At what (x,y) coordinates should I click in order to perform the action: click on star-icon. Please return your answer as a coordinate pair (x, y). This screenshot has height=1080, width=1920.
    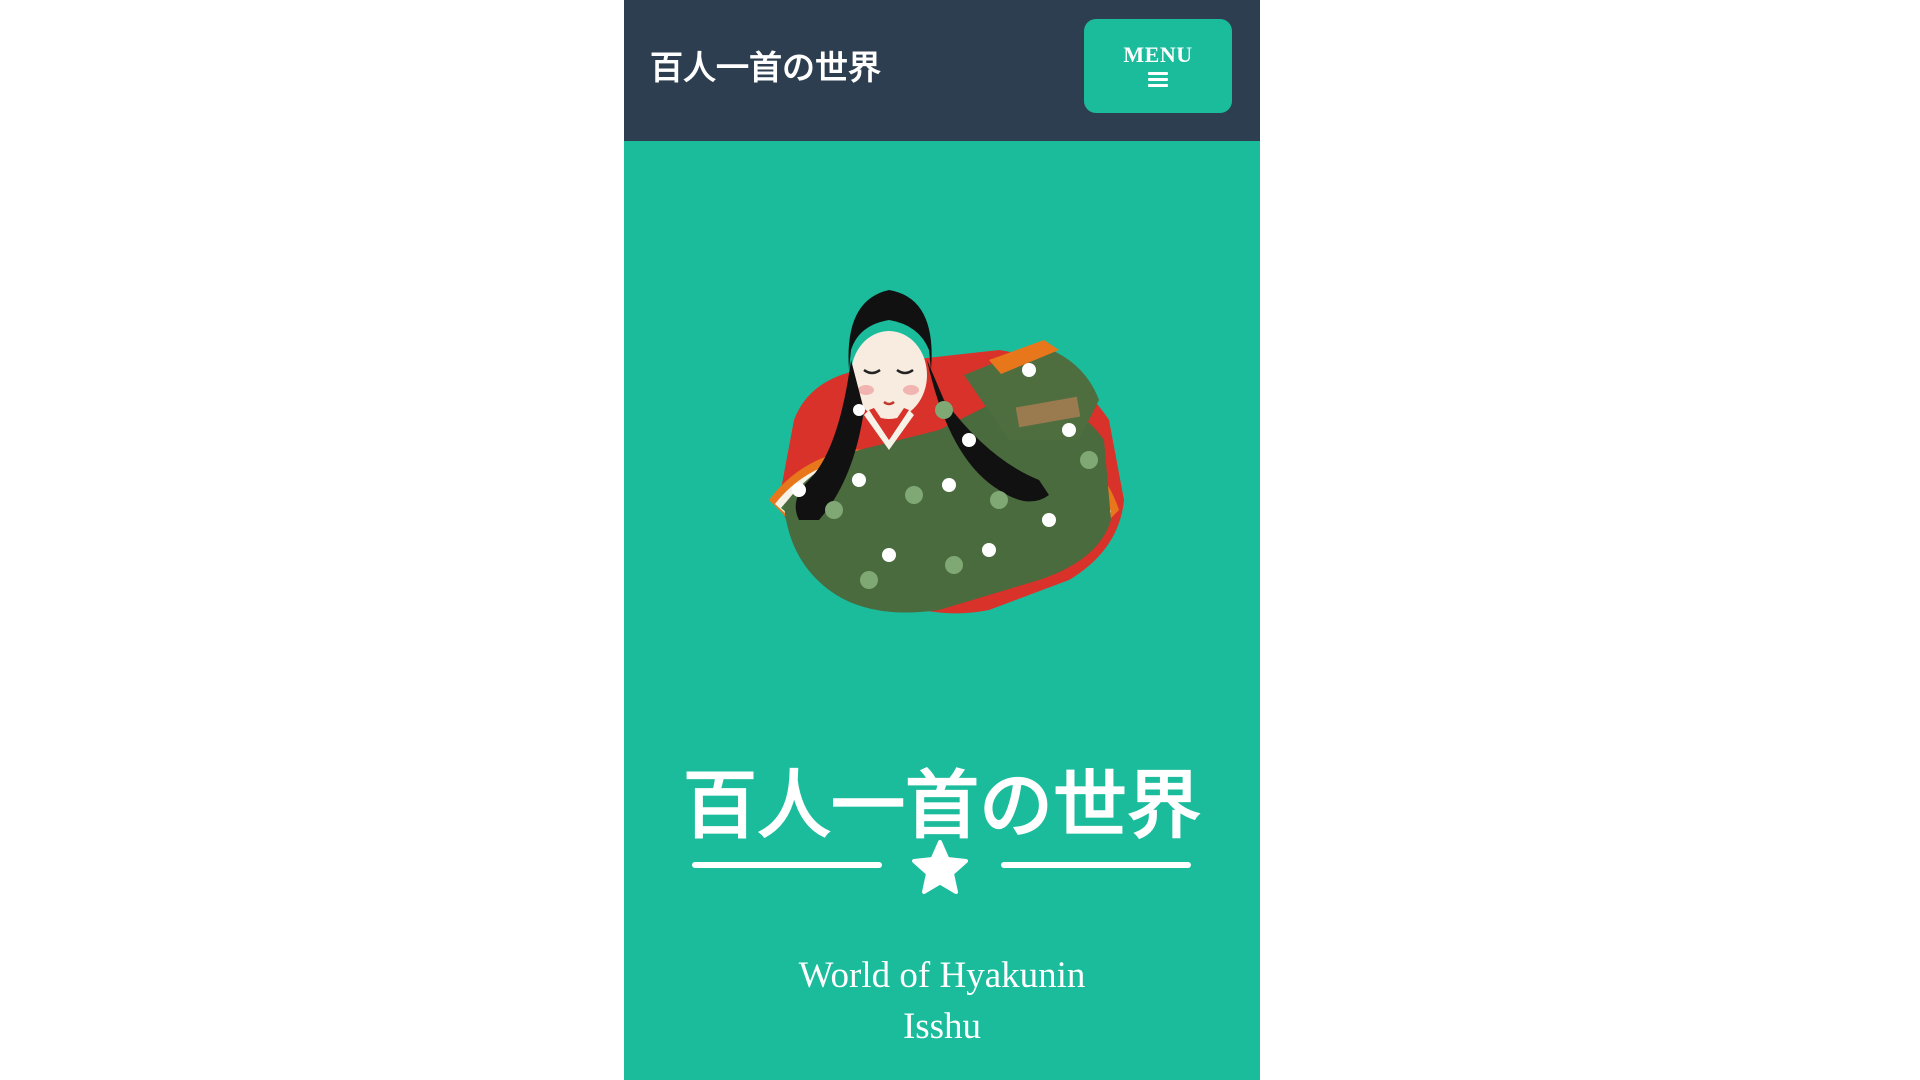
    Looking at the image, I should click on (940, 869).